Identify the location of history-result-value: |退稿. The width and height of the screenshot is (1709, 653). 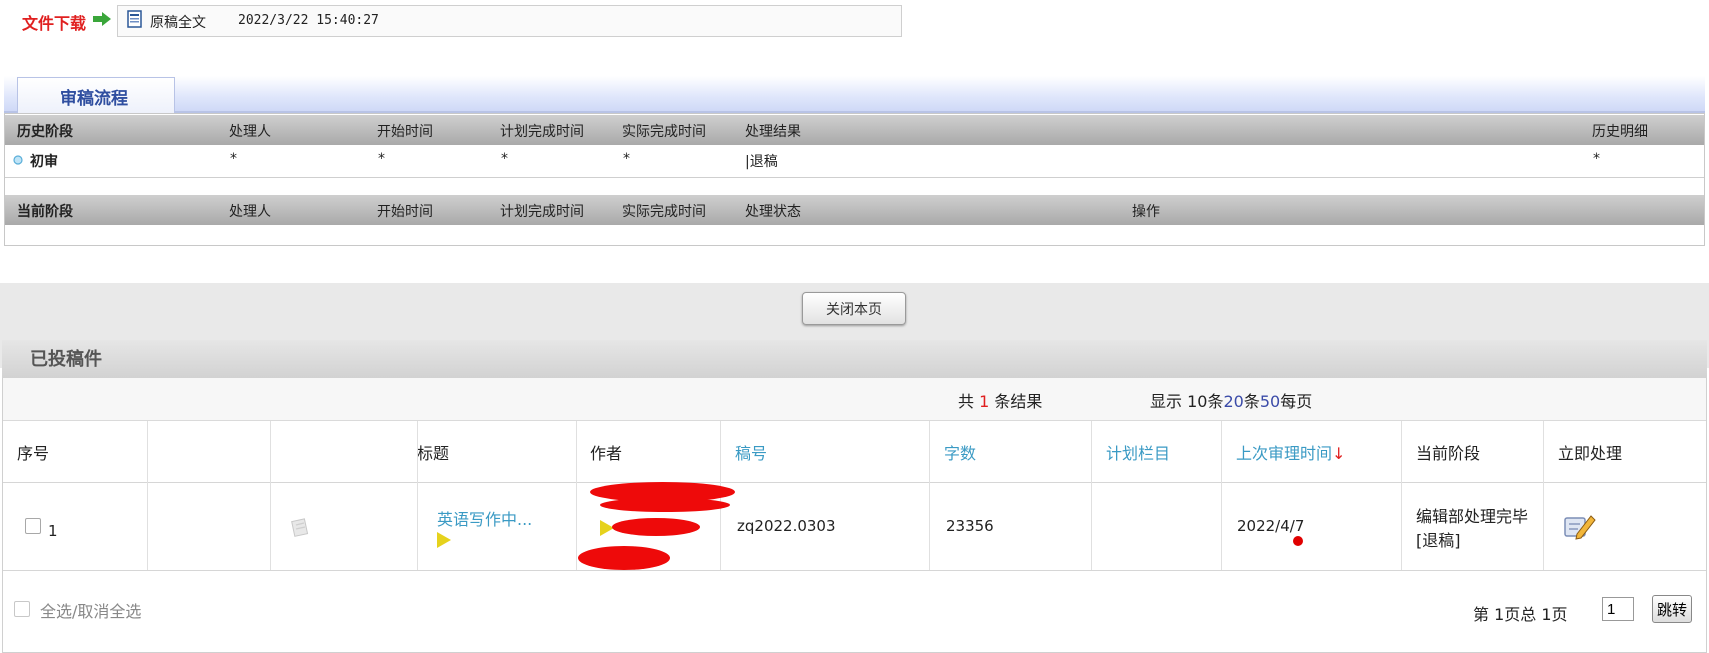
(761, 162).